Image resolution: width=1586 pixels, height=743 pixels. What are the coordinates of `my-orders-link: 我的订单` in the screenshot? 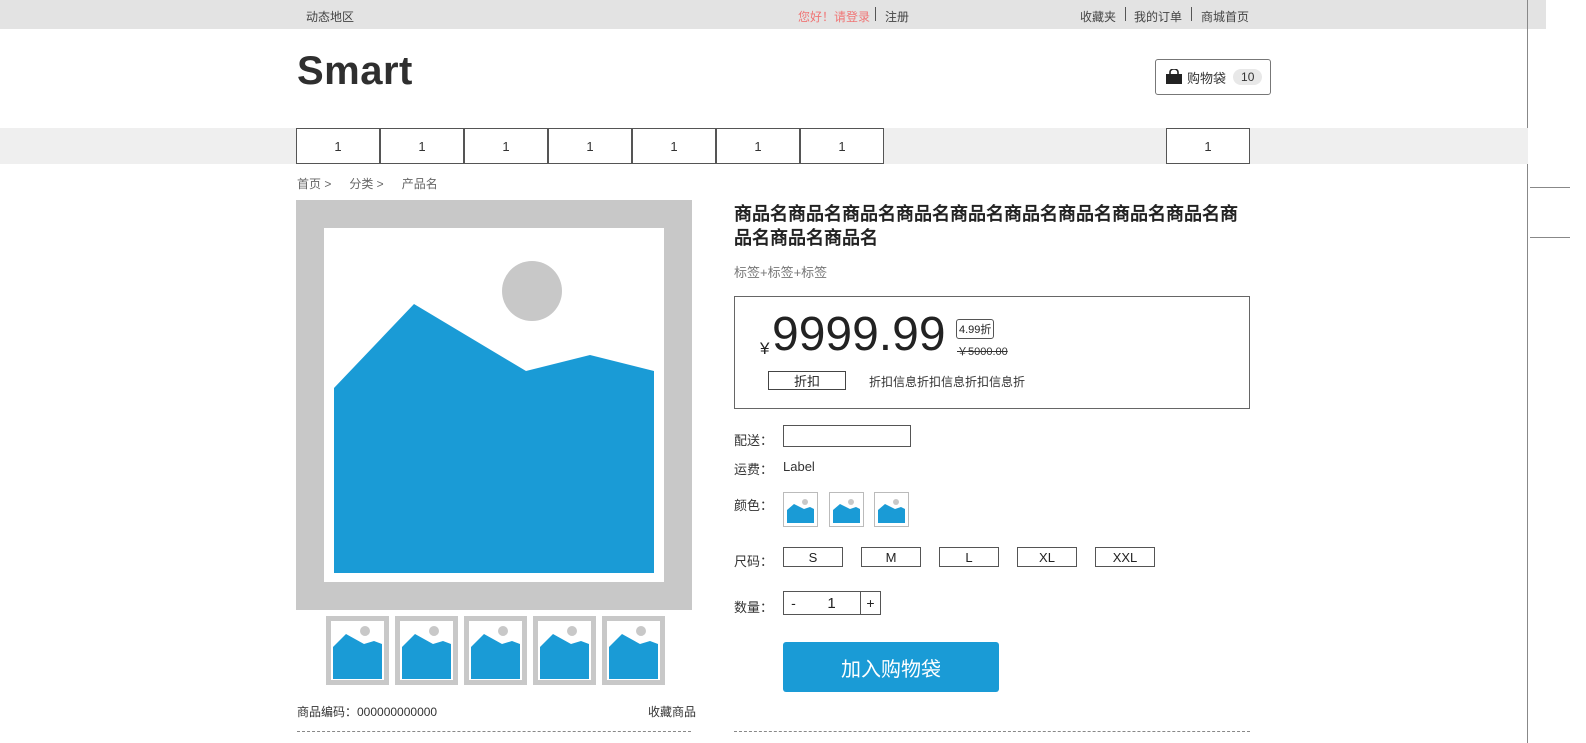 It's located at (1158, 16).